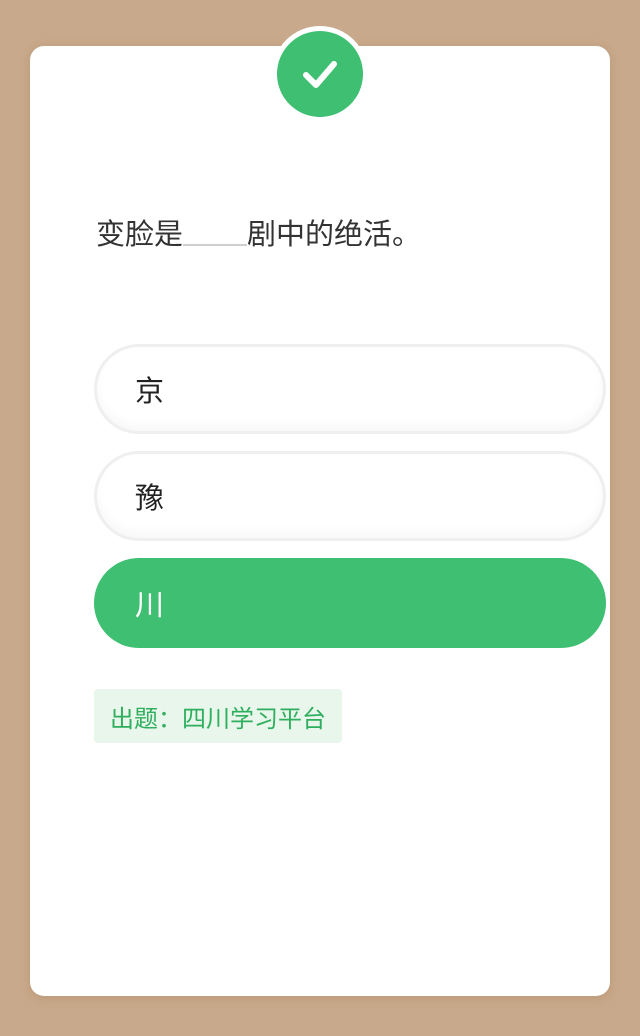 The image size is (640, 1036). I want to click on answer-blank, so click(215, 232).